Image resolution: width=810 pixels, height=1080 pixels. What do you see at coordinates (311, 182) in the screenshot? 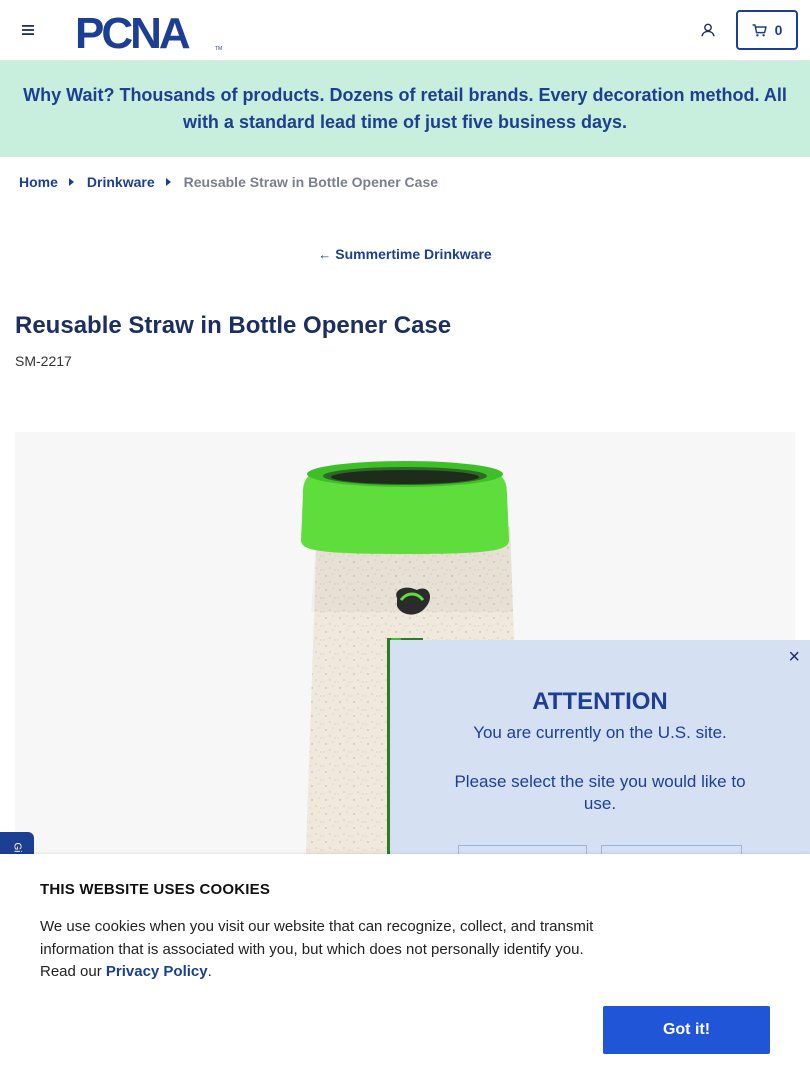
I see `breadcrumb-current: Reusable Straw in Bottle Opener Case` at bounding box center [311, 182].